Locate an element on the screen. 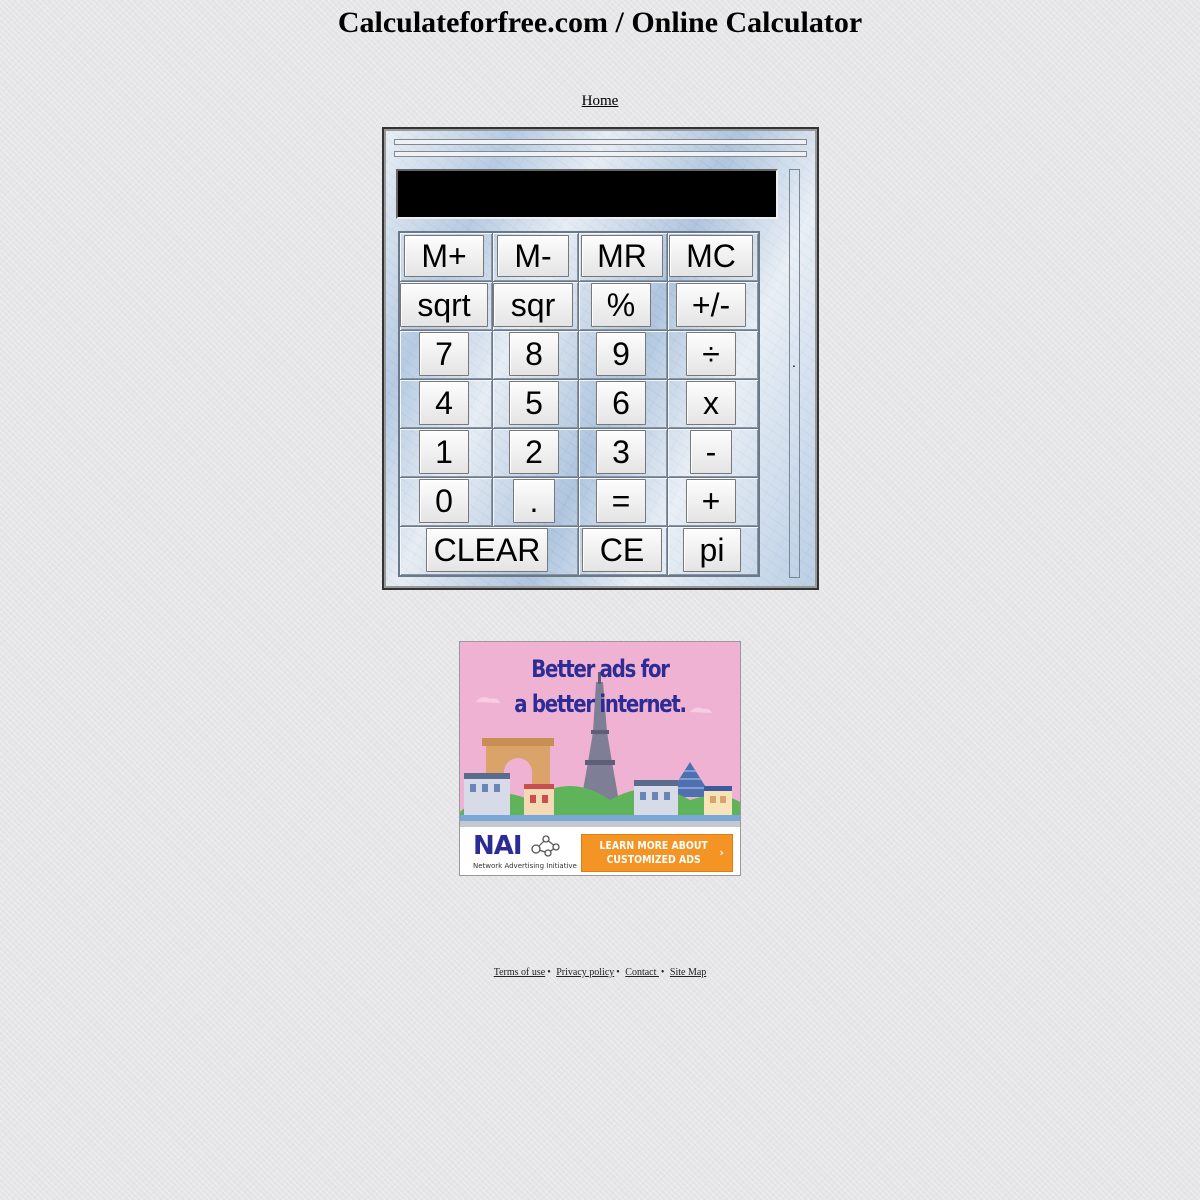  sign-toggle-button: +/- is located at coordinates (711, 305).